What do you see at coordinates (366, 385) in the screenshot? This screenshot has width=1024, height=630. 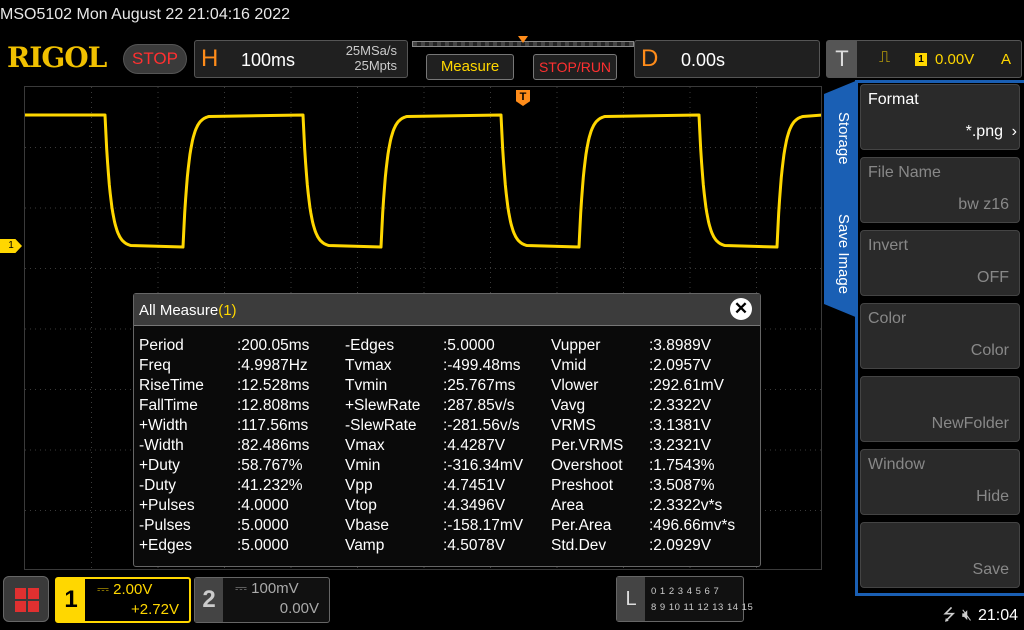 I see `measure-name: Tvmin` at bounding box center [366, 385].